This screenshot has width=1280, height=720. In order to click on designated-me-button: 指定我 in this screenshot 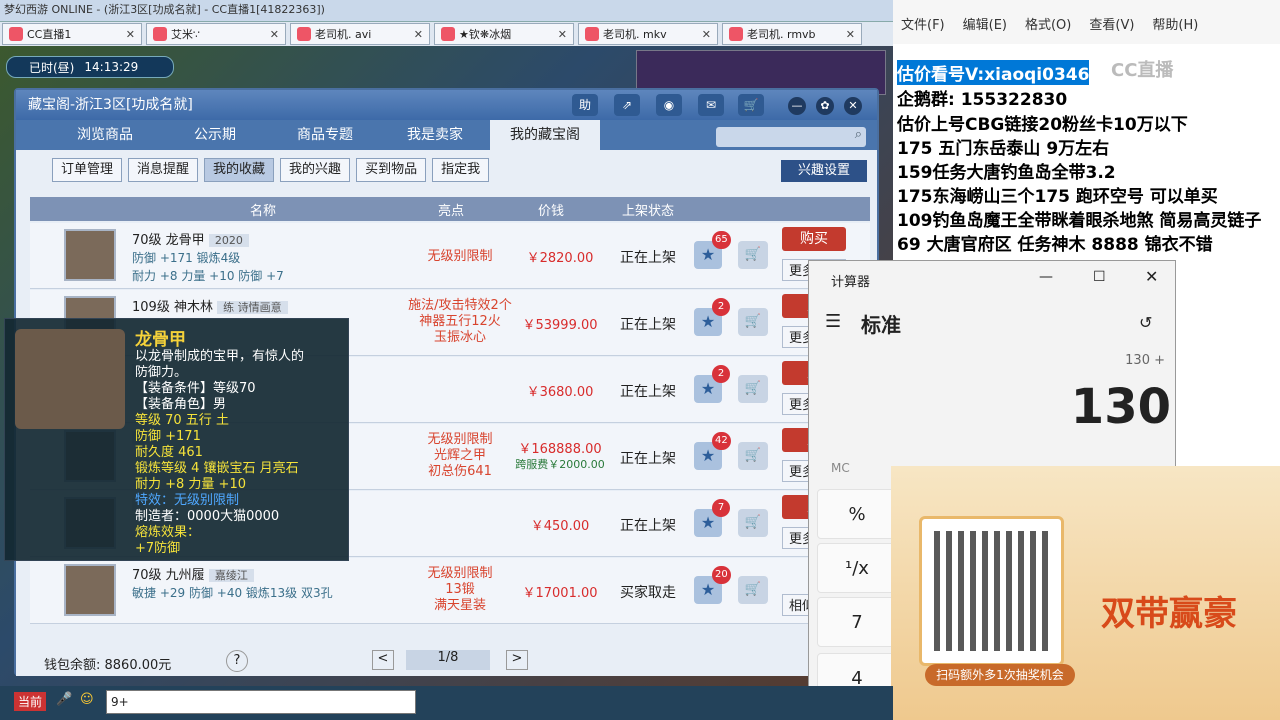, I will do `click(461, 170)`.